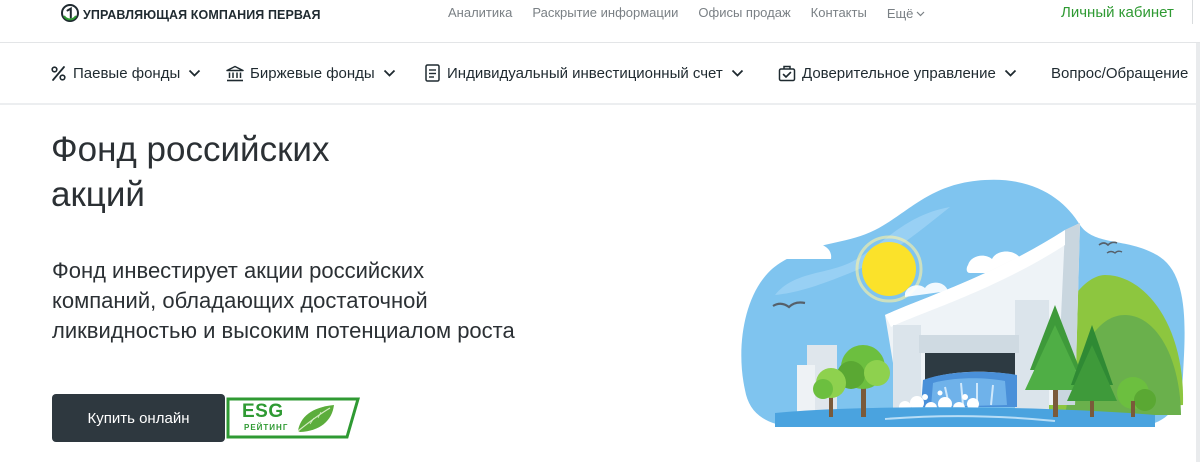  I want to click on scrollbar, so click(1198, 252).